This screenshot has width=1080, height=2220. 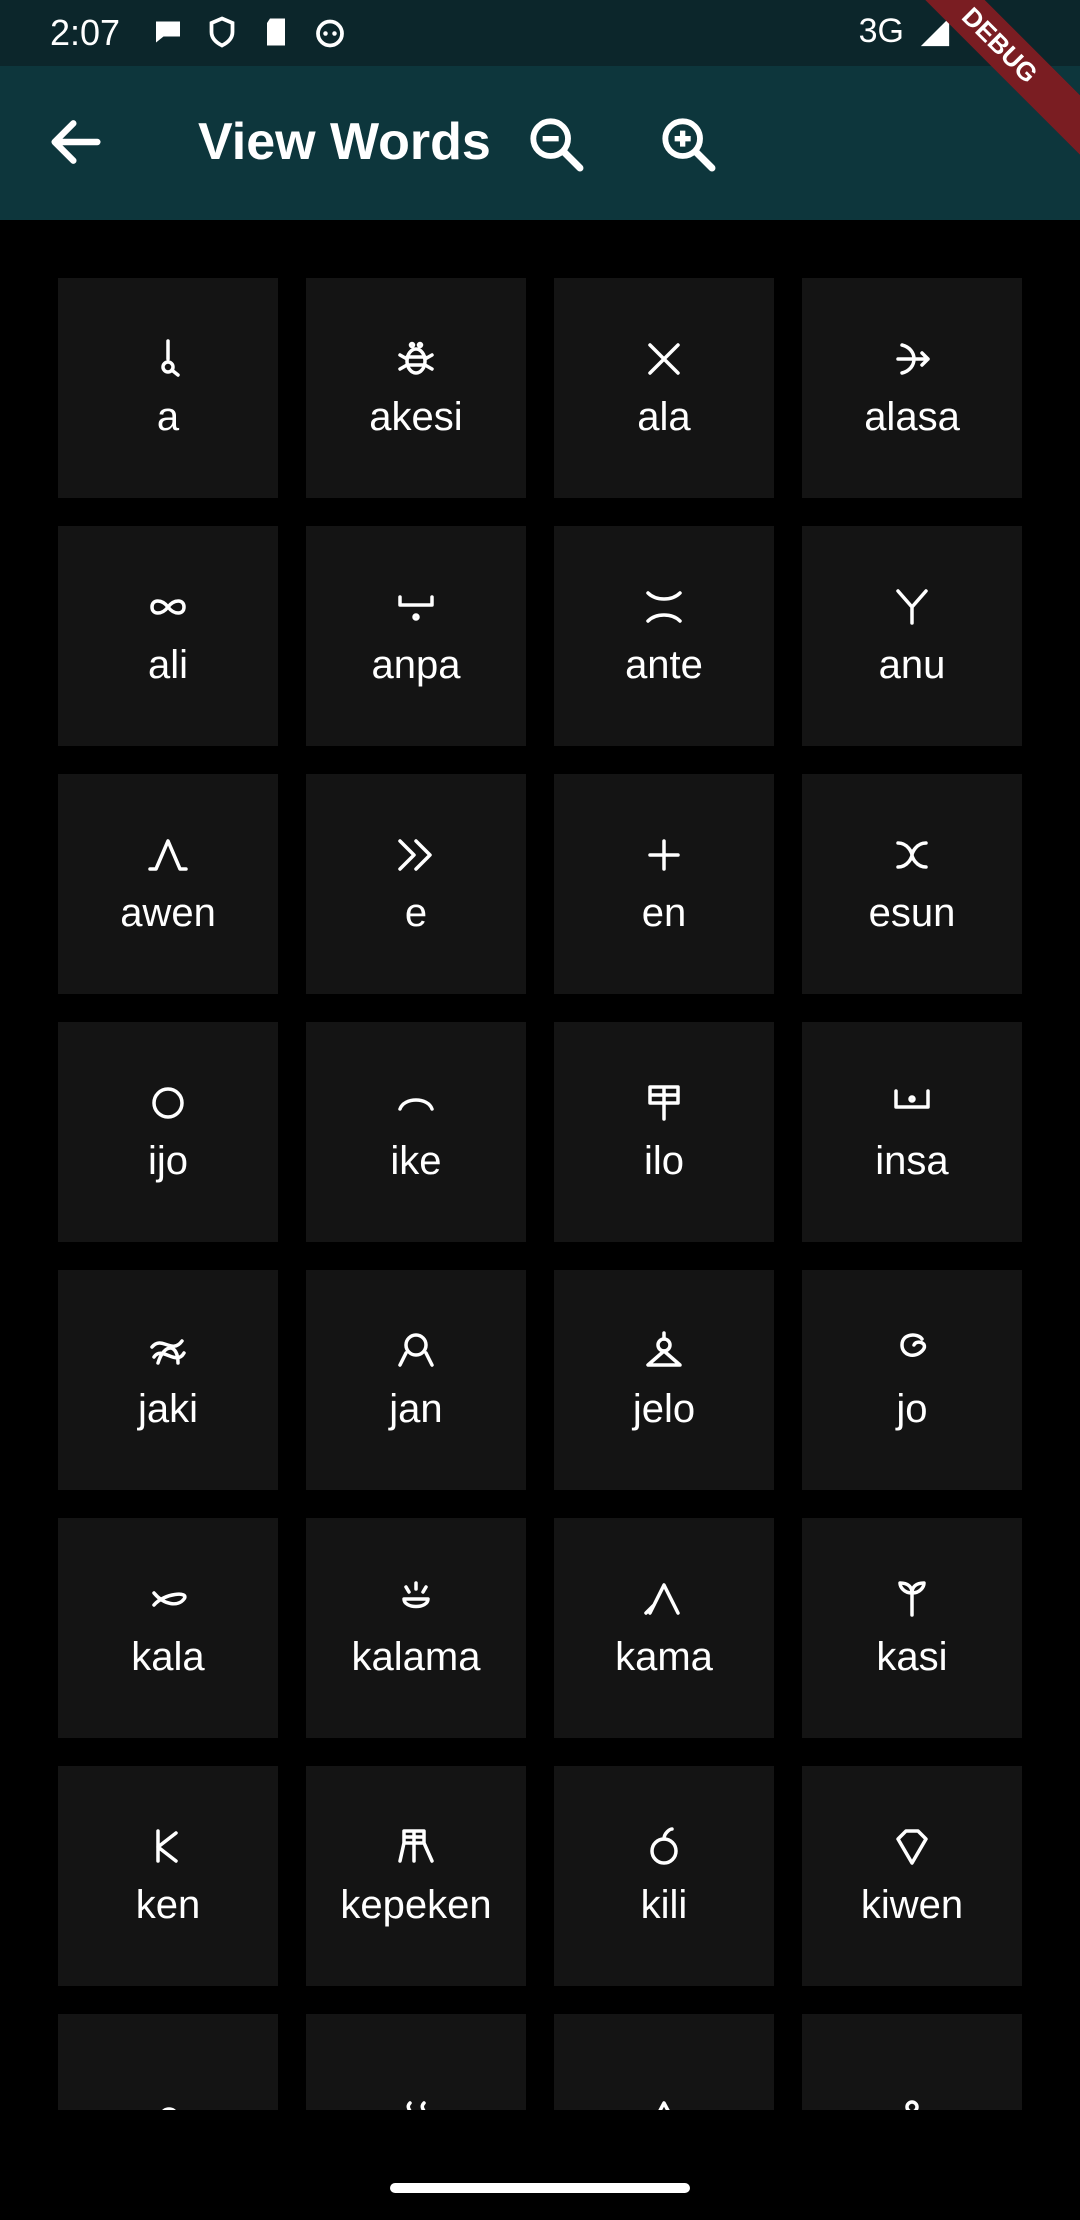 I want to click on word-label: alasa, so click(x=912, y=417).